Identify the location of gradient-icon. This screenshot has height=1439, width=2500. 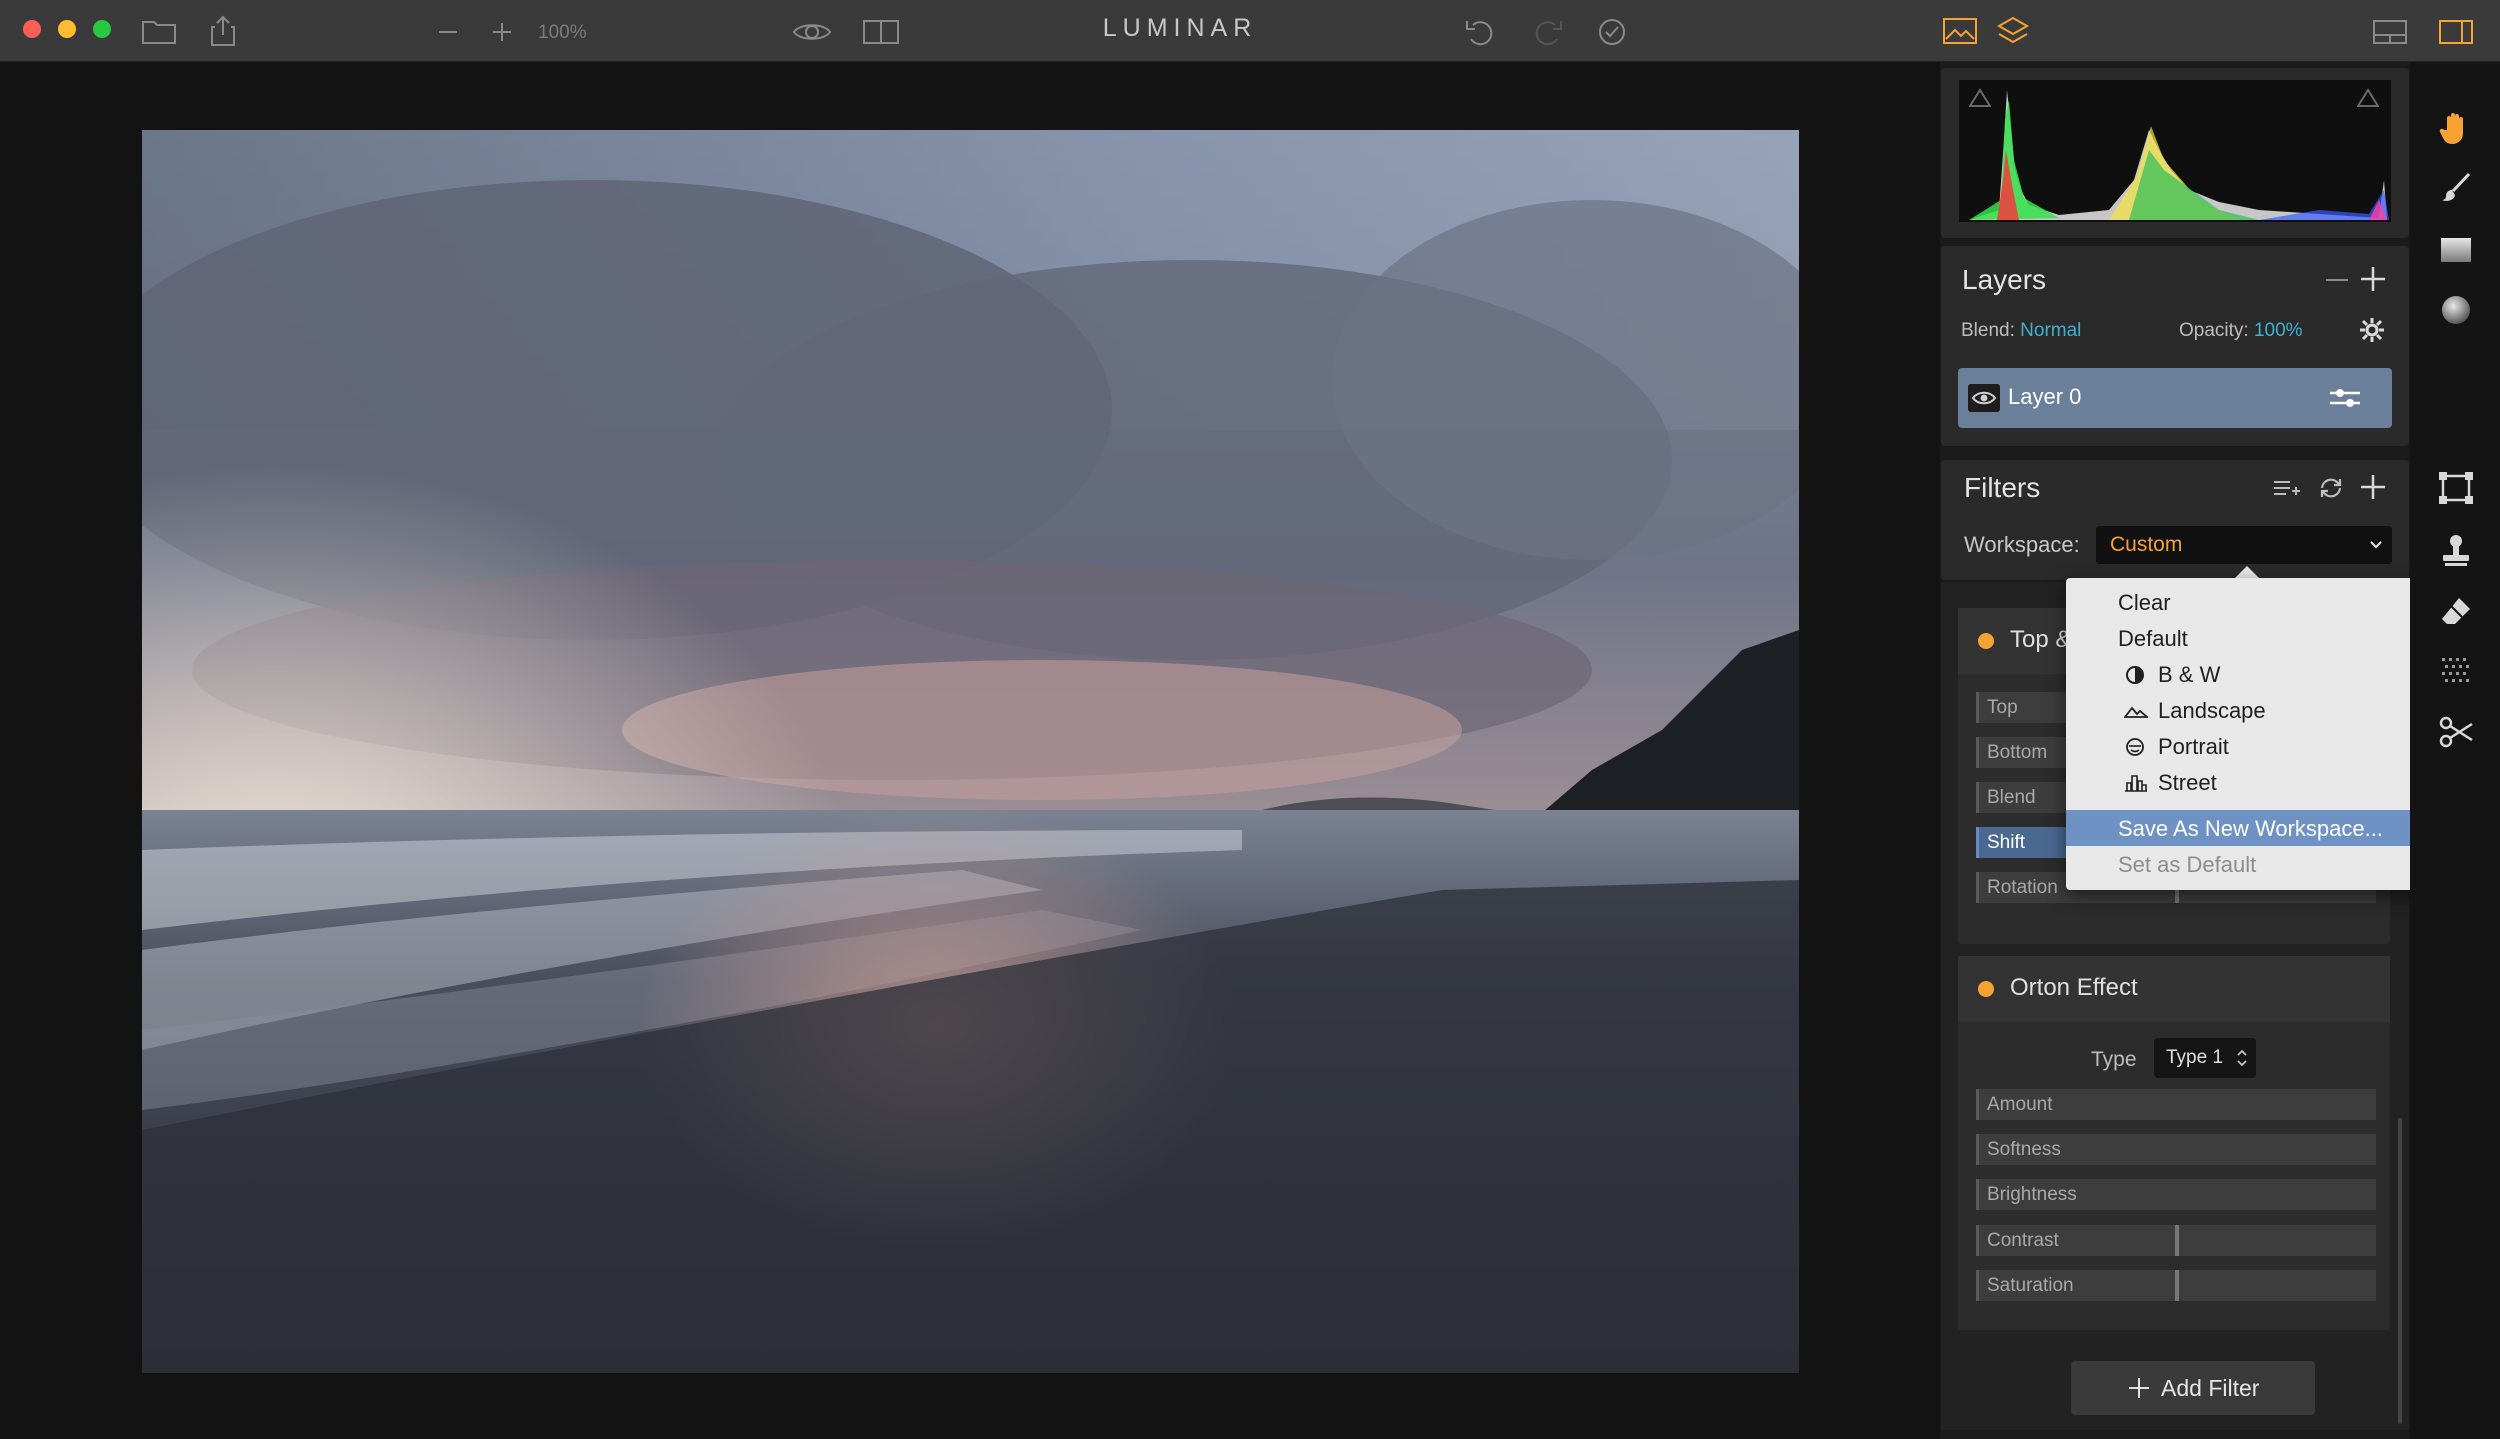
(2456, 250).